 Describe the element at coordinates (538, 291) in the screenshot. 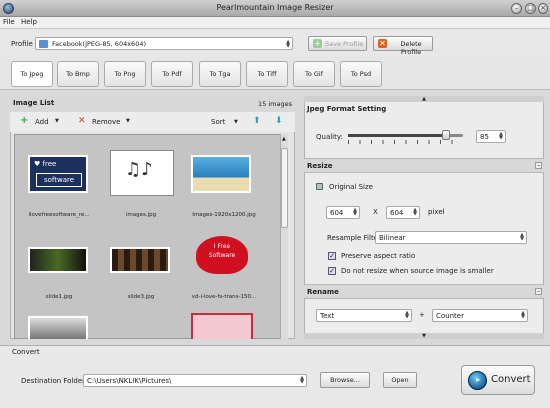

I see `collapse-rename-icon: –` at that location.